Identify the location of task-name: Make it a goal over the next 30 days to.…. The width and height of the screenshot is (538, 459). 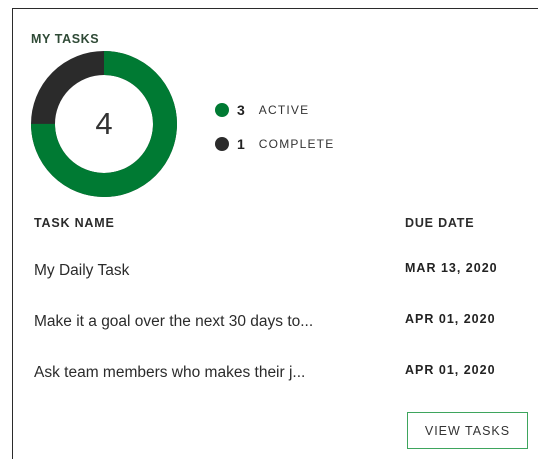
(173, 322).